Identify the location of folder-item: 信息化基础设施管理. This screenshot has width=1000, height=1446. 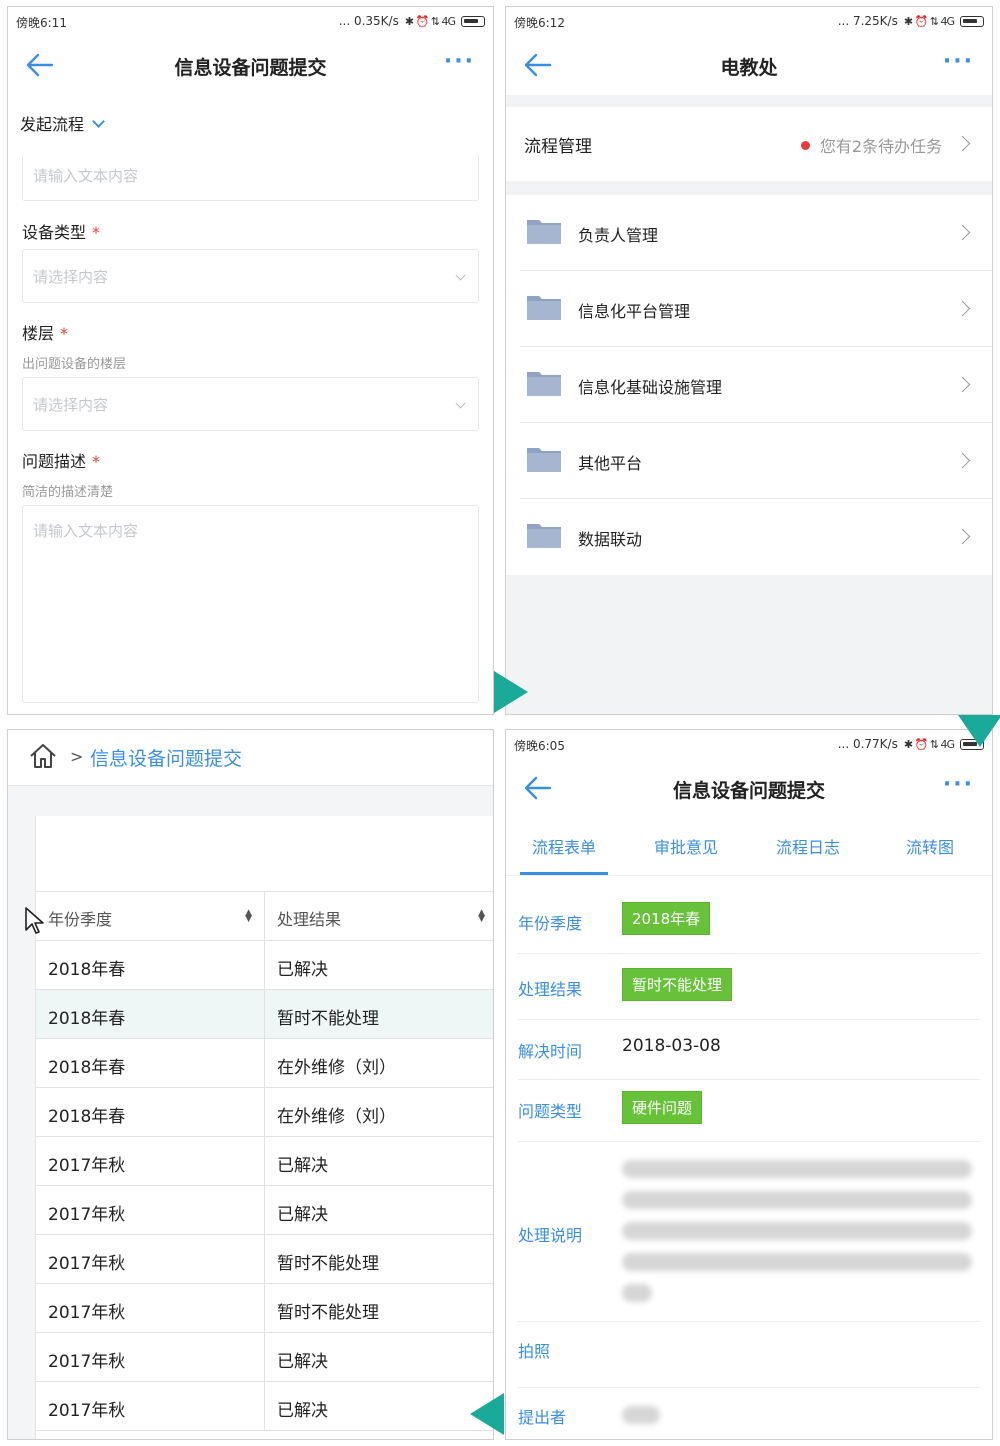
(756, 385).